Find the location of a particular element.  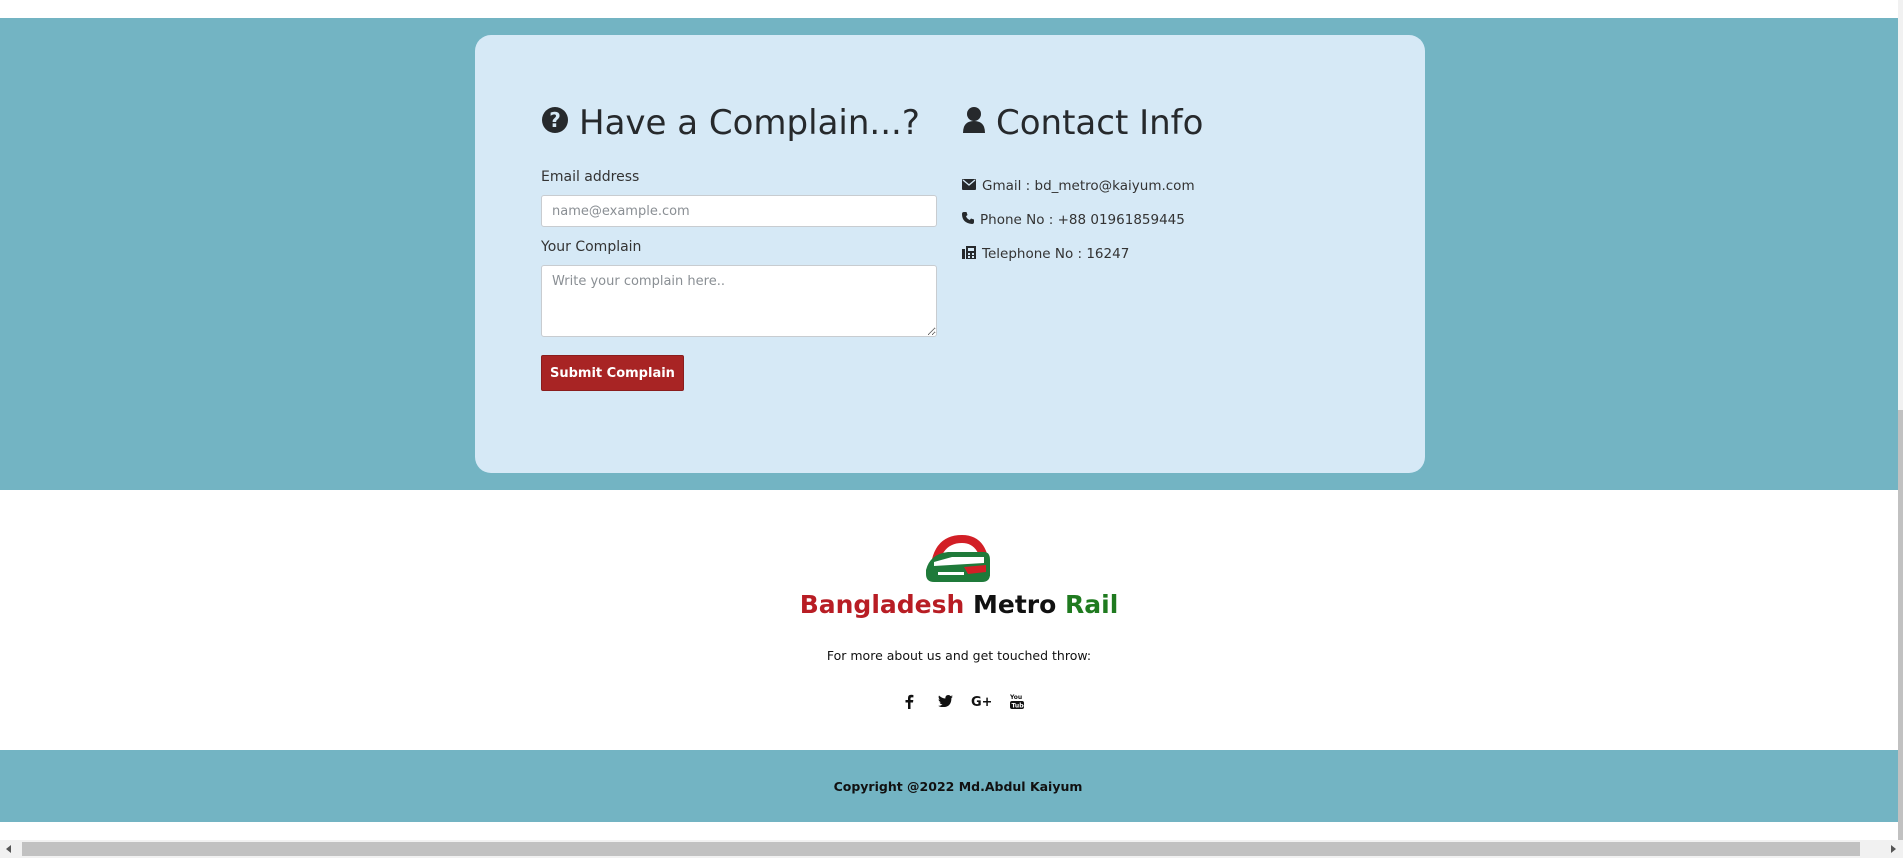

social-links: G+ You Tube is located at coordinates (963, 701).